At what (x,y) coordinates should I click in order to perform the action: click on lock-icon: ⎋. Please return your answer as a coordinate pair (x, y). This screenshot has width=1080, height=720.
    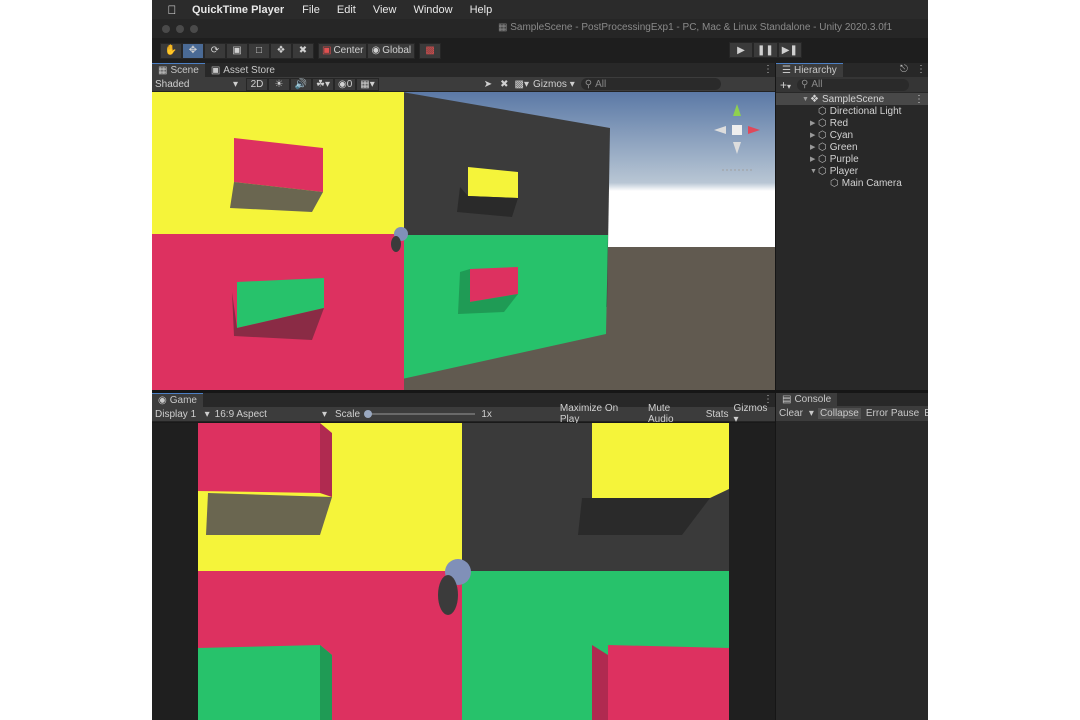
    Looking at the image, I should click on (904, 69).